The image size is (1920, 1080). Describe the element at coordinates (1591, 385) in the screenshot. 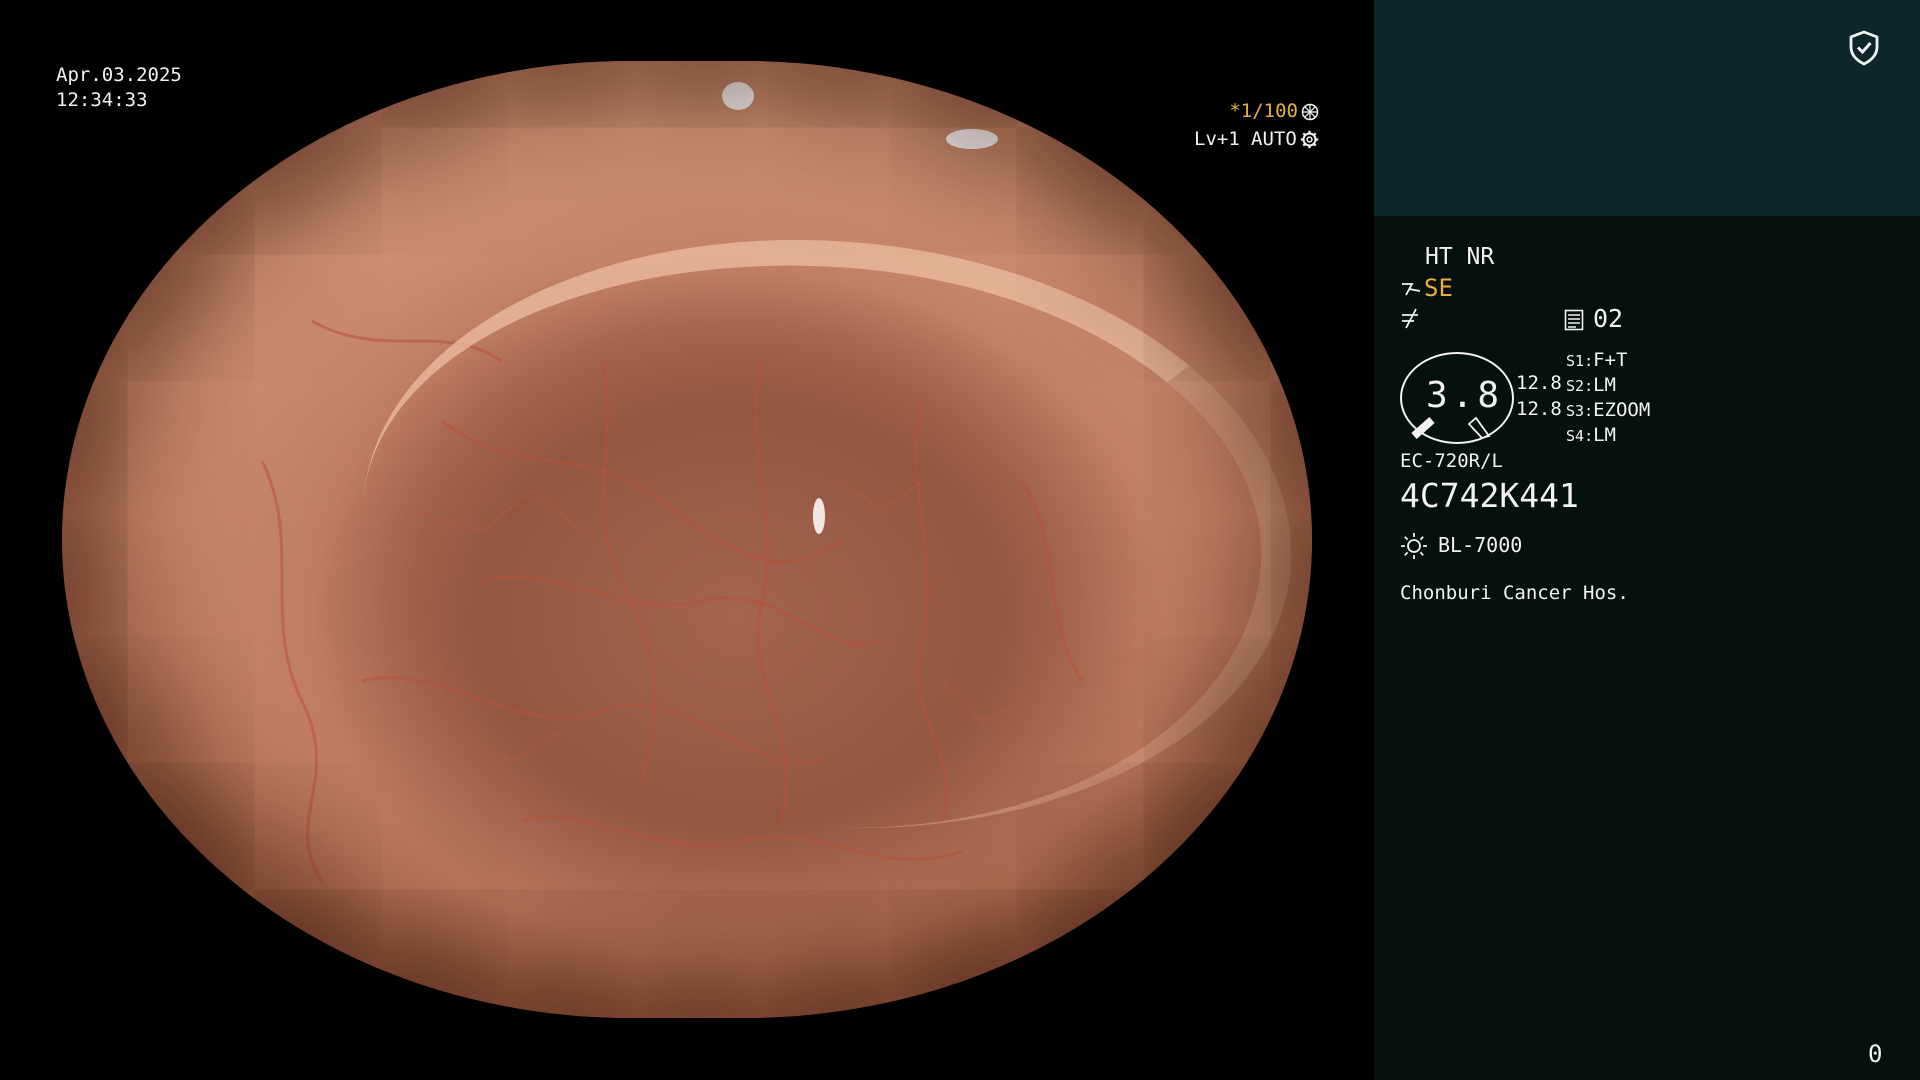

I see `switch-row-2: S2:LM` at that location.